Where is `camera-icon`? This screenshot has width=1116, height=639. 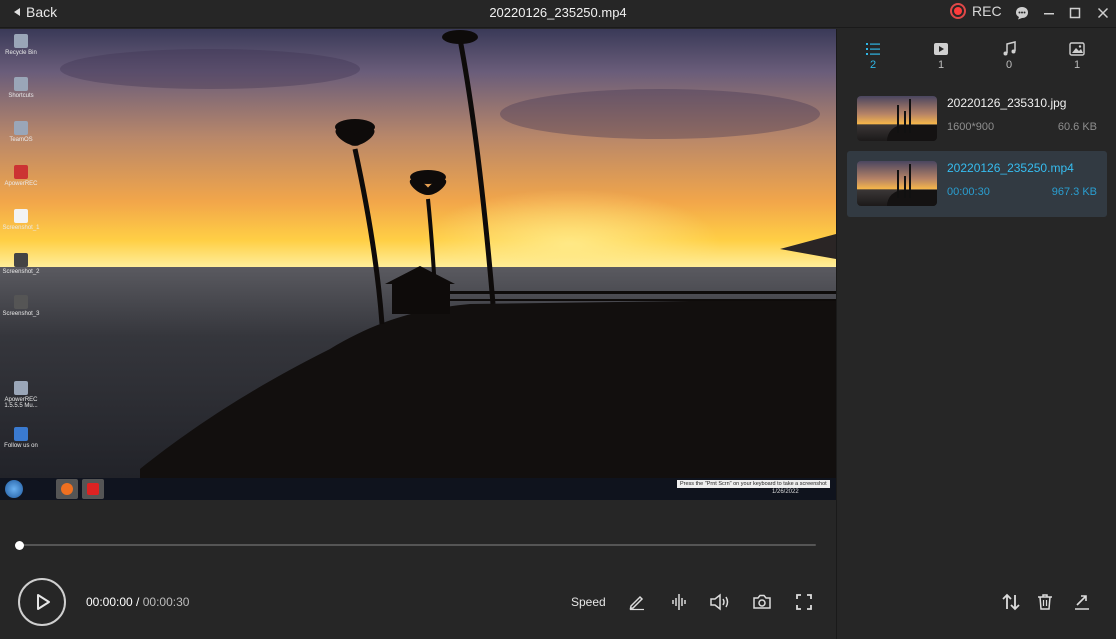
camera-icon is located at coordinates (762, 601).